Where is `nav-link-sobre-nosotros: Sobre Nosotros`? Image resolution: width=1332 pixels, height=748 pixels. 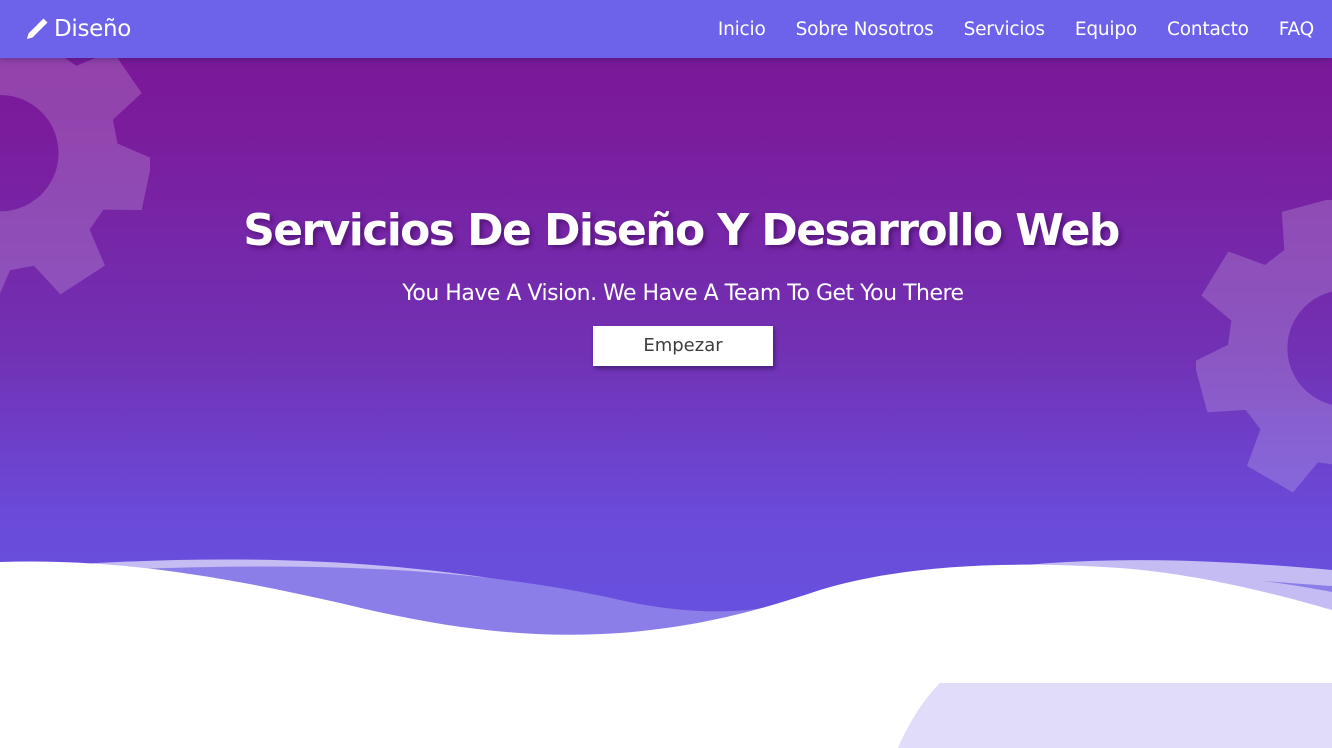
nav-link-sobre-nosotros: Sobre Nosotros is located at coordinates (865, 29).